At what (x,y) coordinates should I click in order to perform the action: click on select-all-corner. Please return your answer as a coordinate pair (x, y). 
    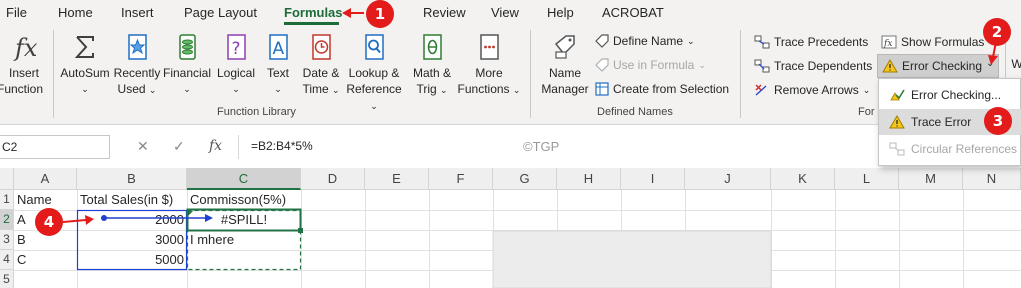
    Looking at the image, I should click on (7, 179).